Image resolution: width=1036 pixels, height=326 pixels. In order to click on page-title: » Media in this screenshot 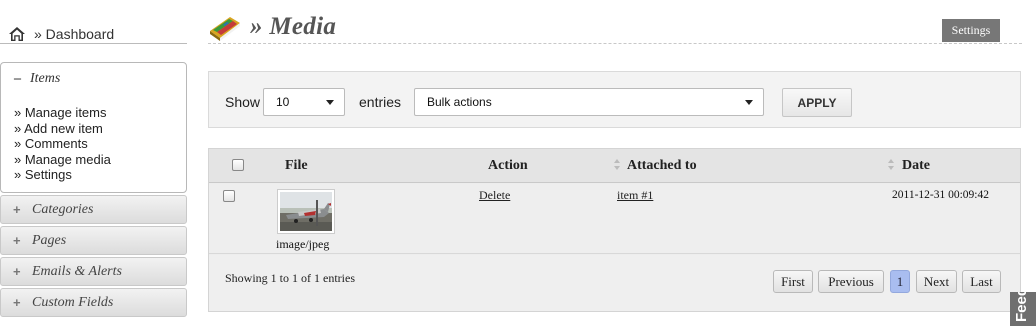, I will do `click(293, 26)`.